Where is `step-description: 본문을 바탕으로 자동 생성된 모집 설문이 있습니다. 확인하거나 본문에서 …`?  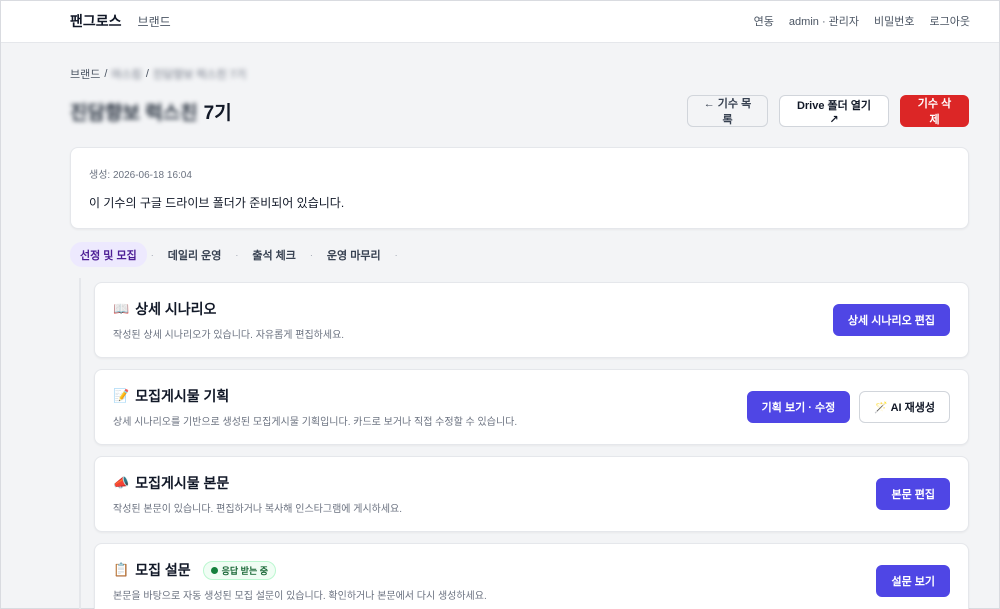 step-description: 본문을 바탕으로 자동 생성된 모집 설문이 있습니다. 확인하거나 본문에서 … is located at coordinates (300, 596).